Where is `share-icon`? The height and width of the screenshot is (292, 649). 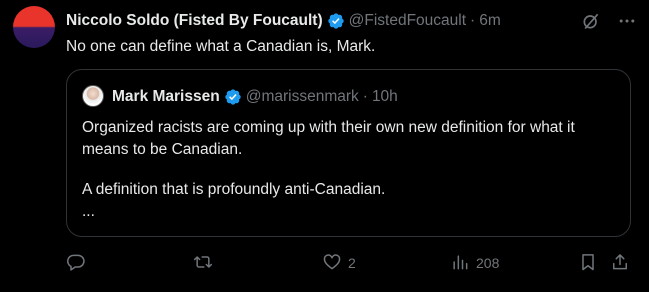 share-icon is located at coordinates (620, 263).